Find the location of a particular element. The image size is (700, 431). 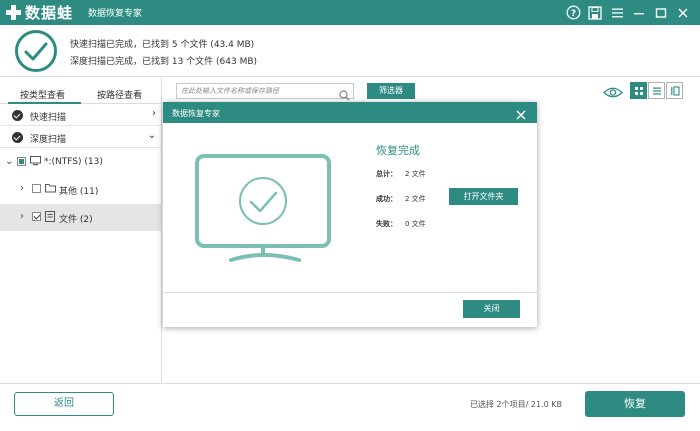

tree-item-other: › 其他 (11) is located at coordinates (81, 189).